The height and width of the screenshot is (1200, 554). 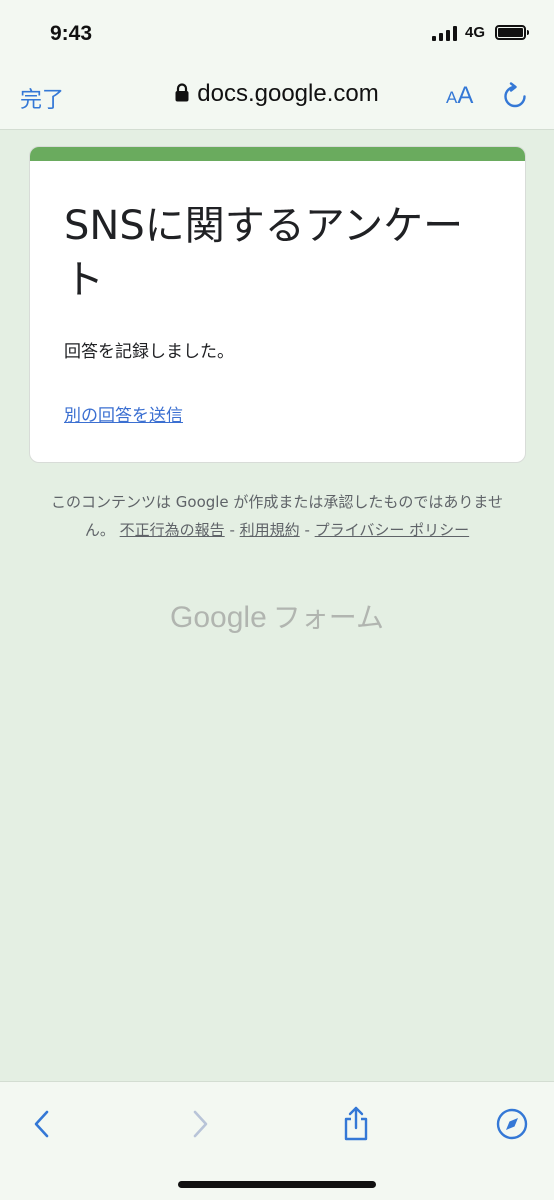 What do you see at coordinates (392, 530) in the screenshot?
I see `privacy-policy-link: プライバシー ポリシー` at bounding box center [392, 530].